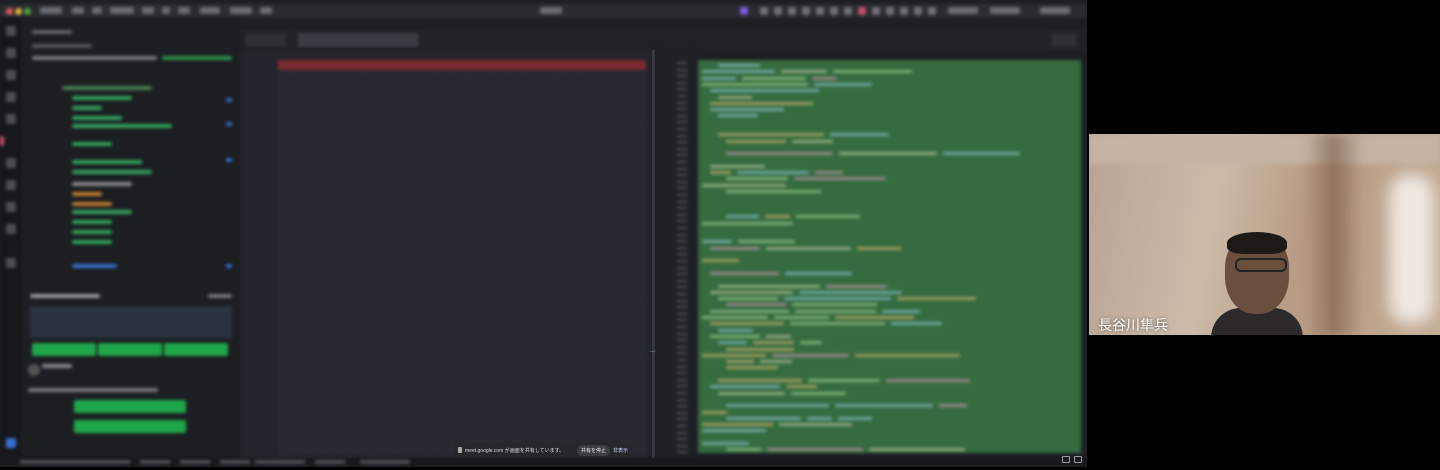  I want to click on screen-share-notice: meet.google.com が画面を共有しています。 共有を停止 非表示, so click(543, 450).